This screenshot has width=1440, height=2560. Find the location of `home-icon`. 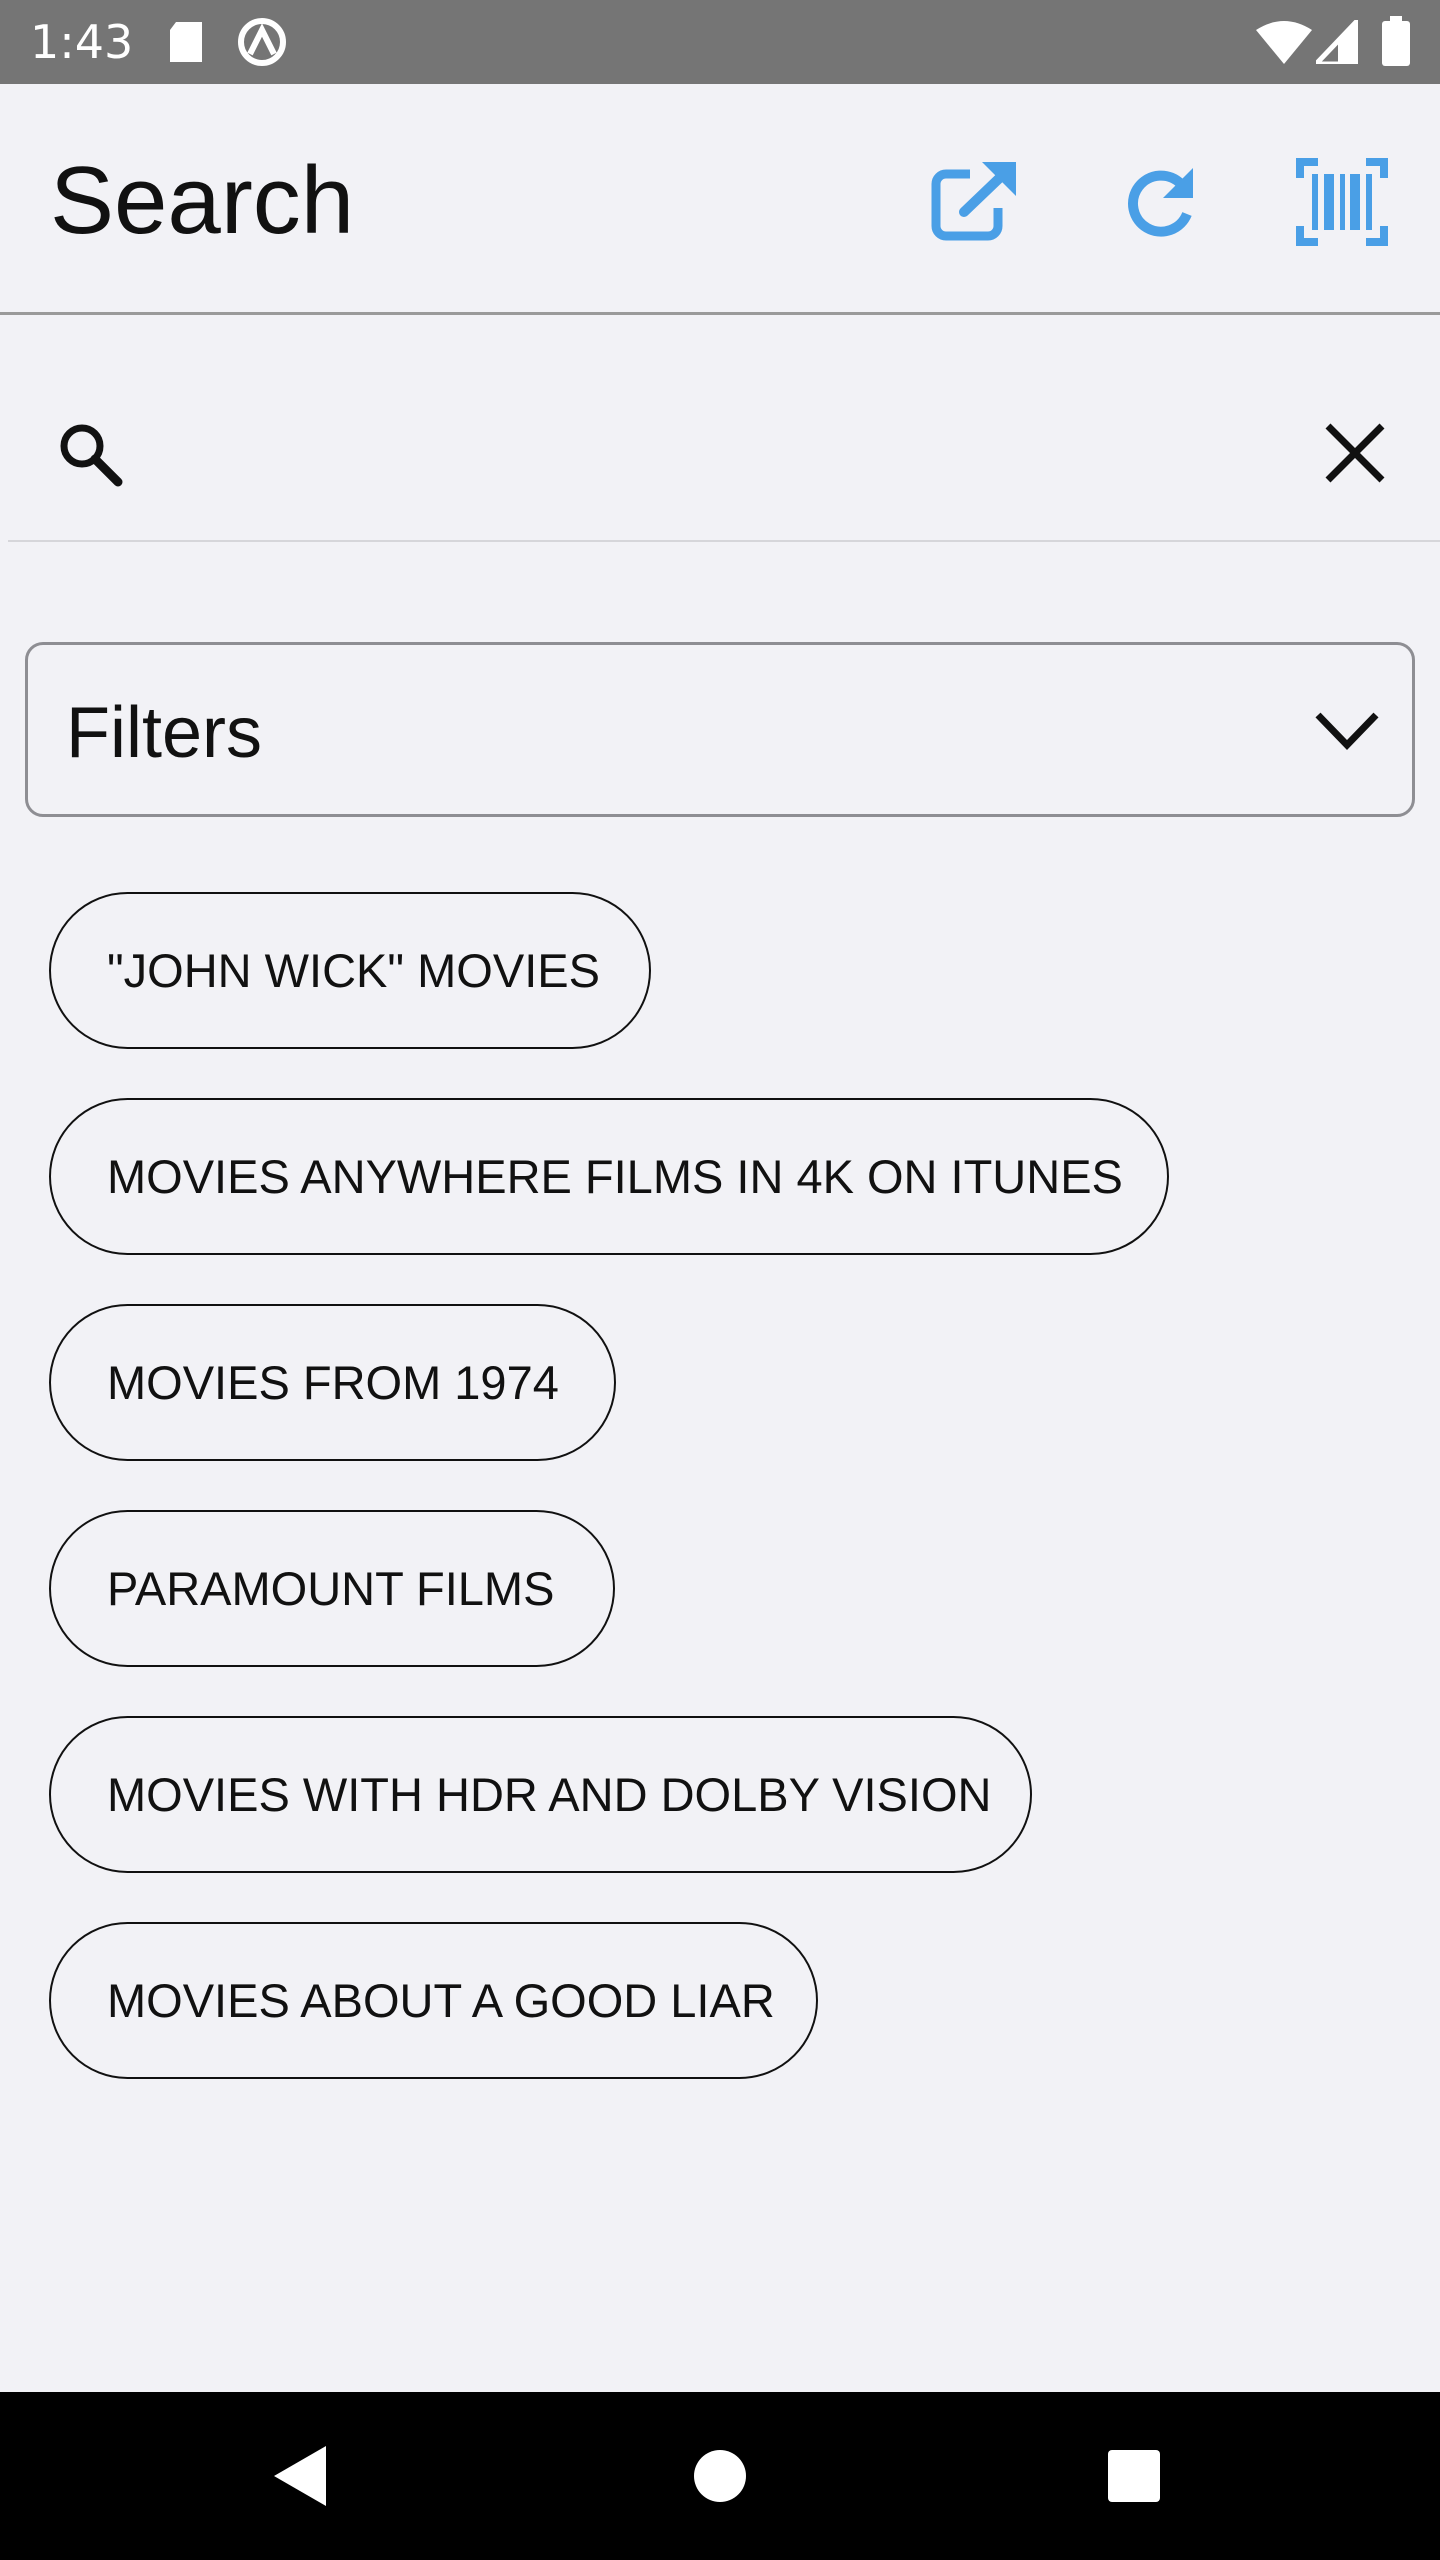

home-icon is located at coordinates (720, 2476).